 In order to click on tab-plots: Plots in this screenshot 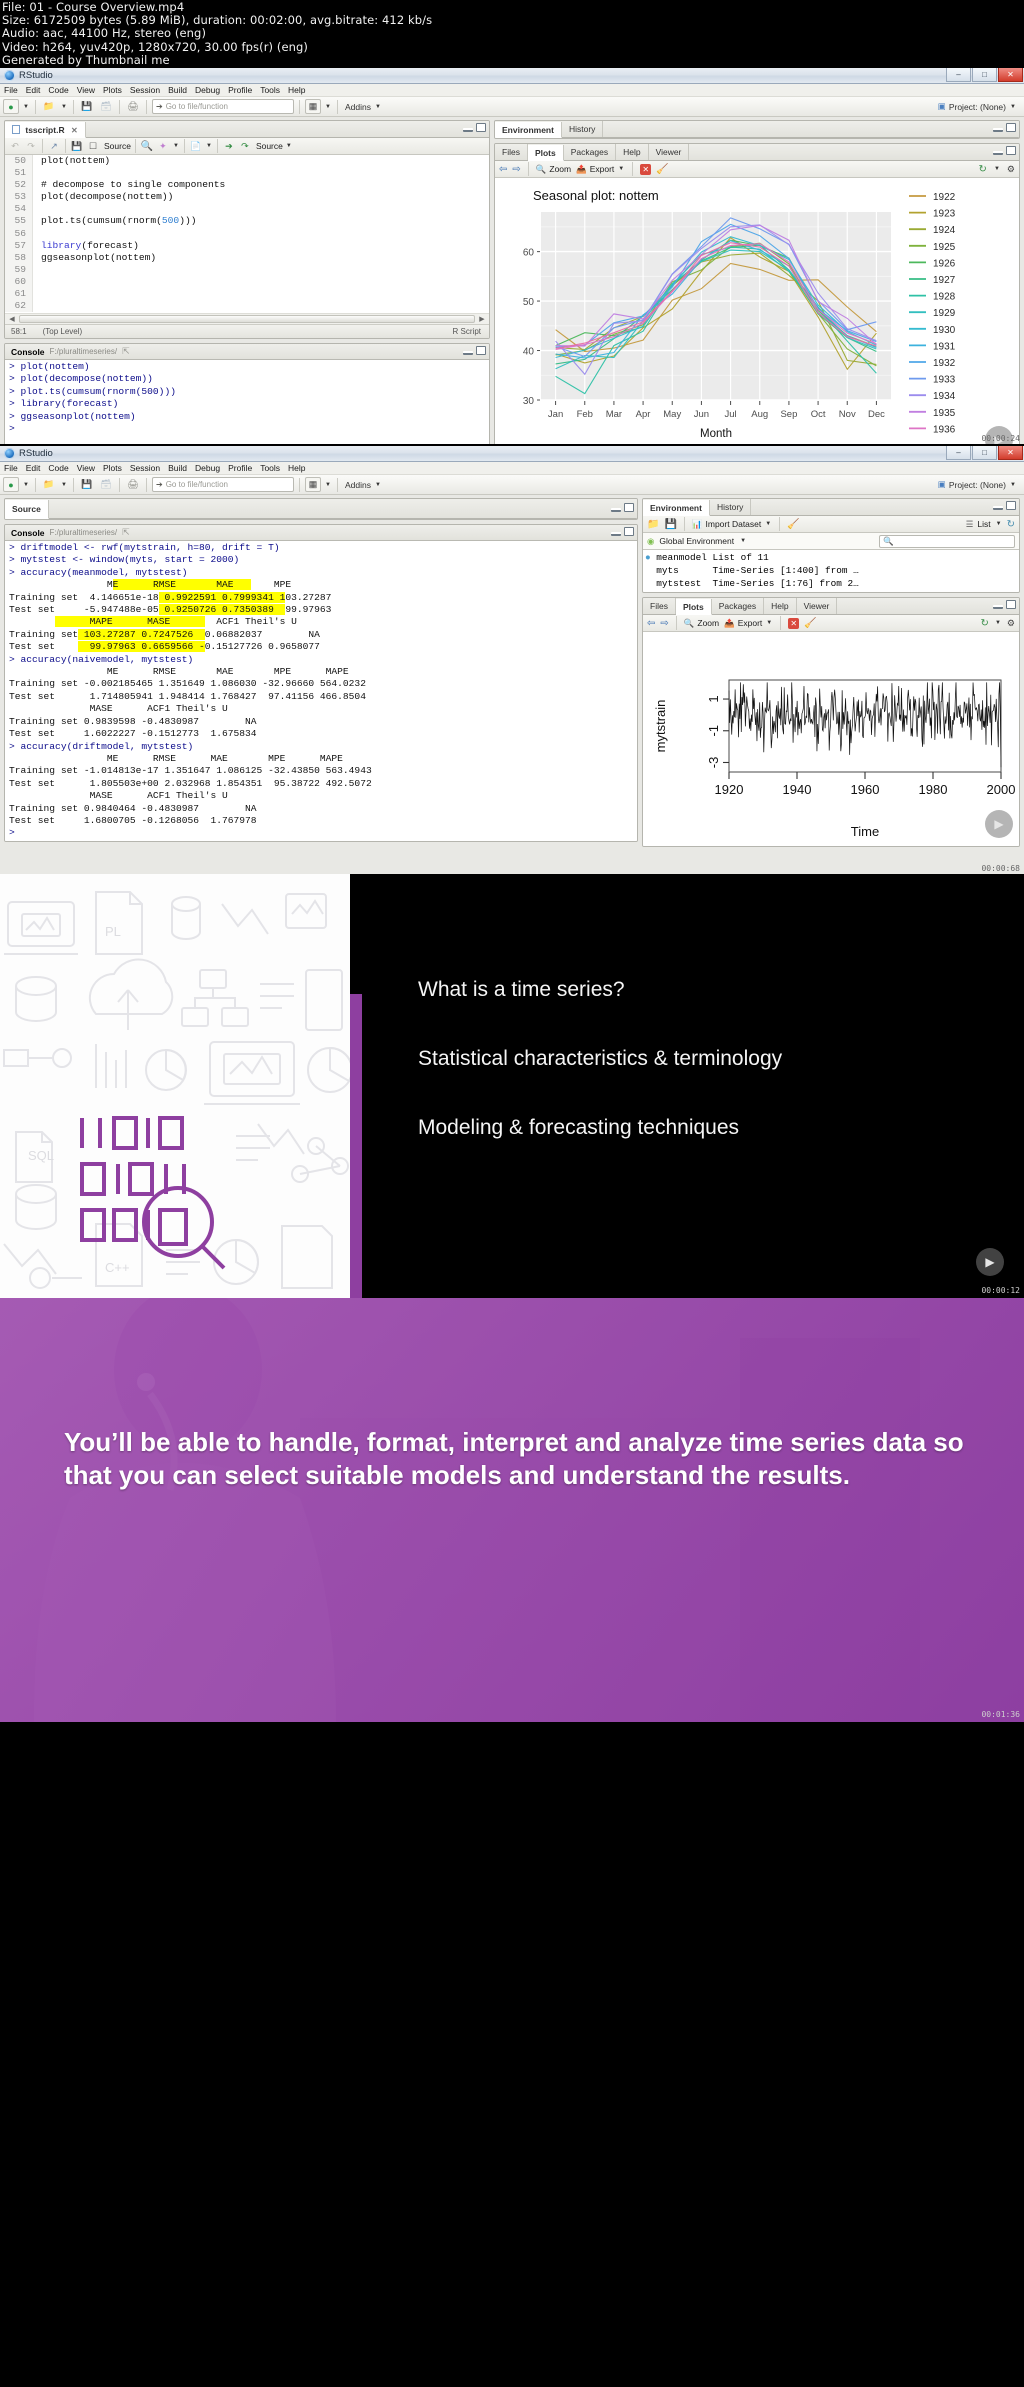, I will do `click(545, 153)`.